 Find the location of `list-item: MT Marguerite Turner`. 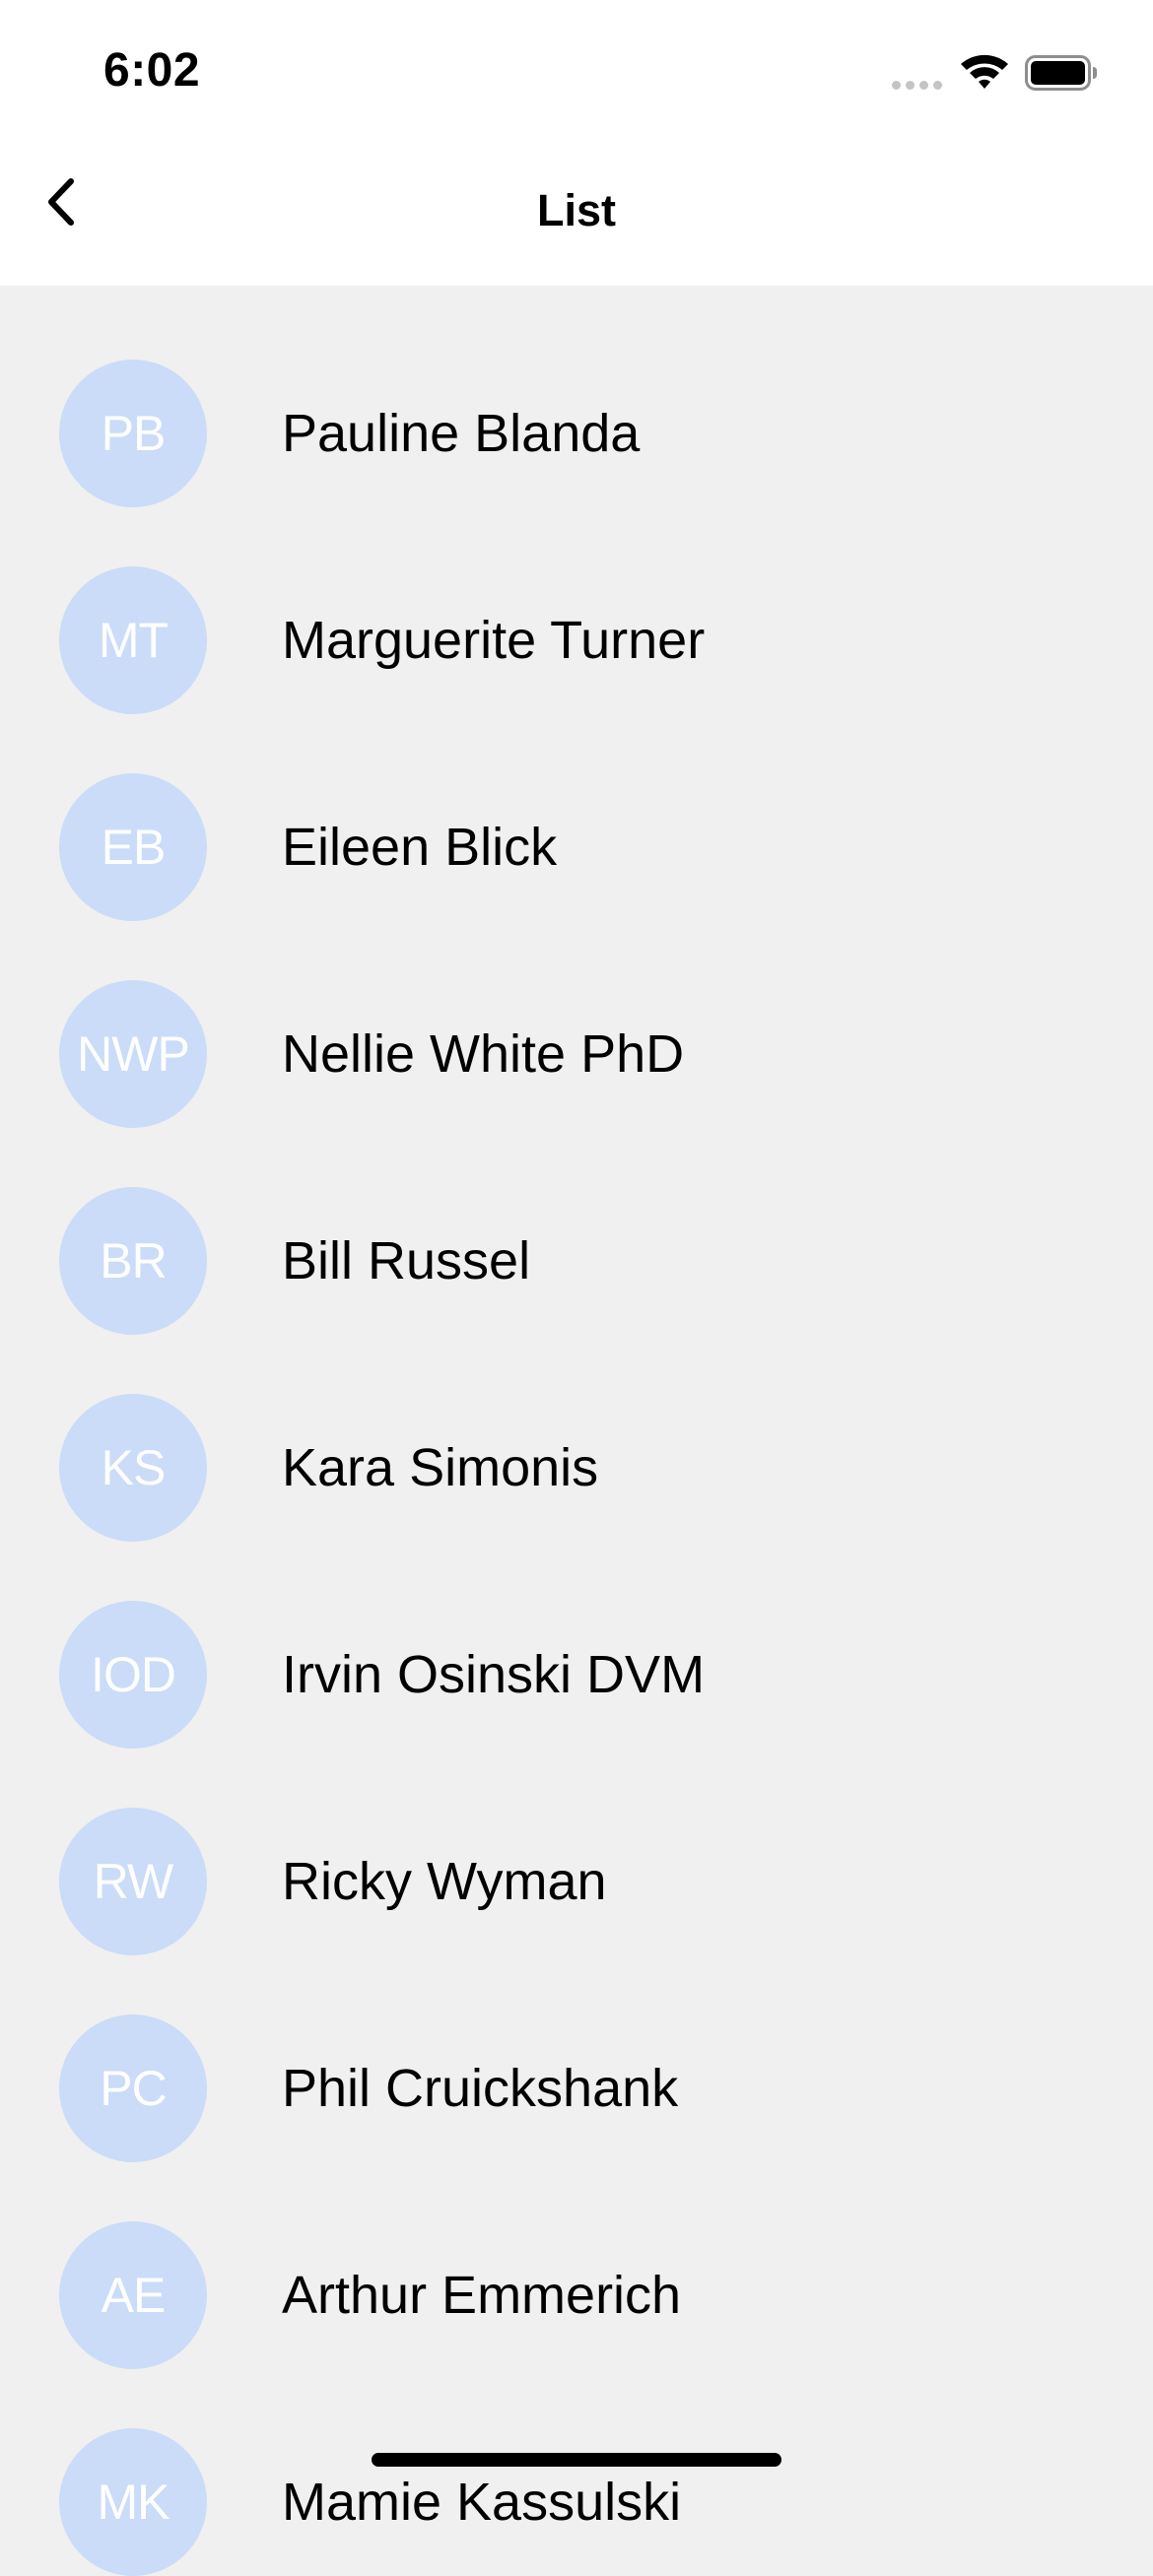

list-item: MT Marguerite Turner is located at coordinates (576, 604).